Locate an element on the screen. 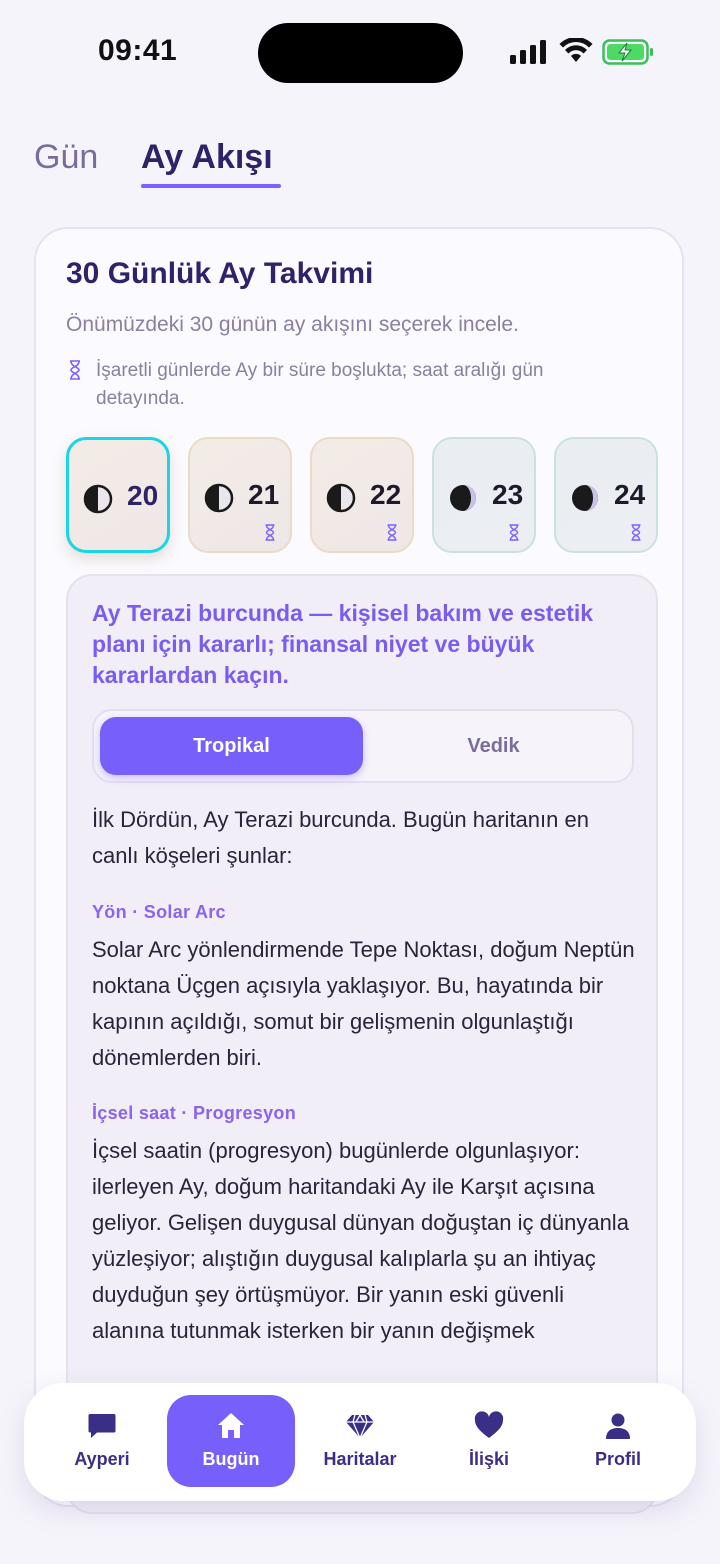 The height and width of the screenshot is (1564, 720). tab-gun: Gün is located at coordinates (66, 157).